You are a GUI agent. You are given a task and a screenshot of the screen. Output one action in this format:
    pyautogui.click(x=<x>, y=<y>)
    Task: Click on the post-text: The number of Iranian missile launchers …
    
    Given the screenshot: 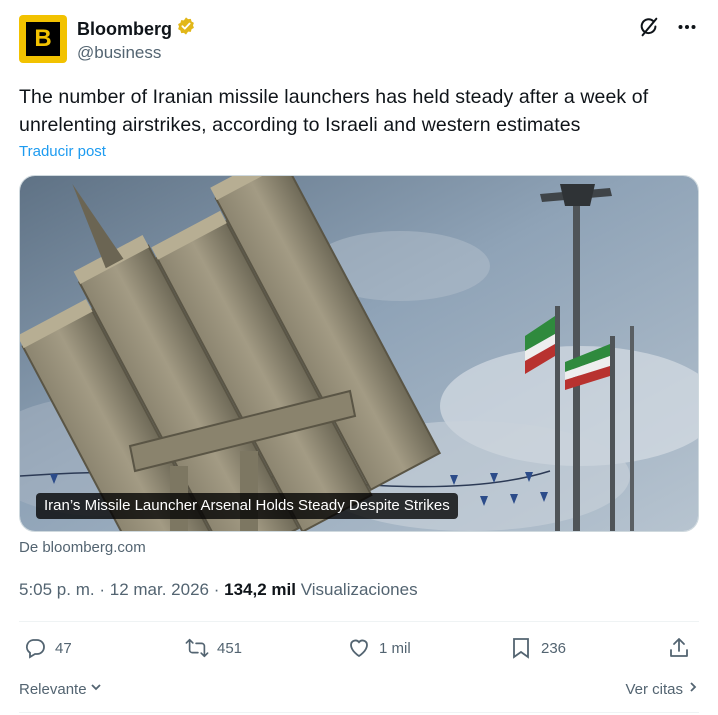 What is the action you would take?
    pyautogui.click(x=334, y=111)
    